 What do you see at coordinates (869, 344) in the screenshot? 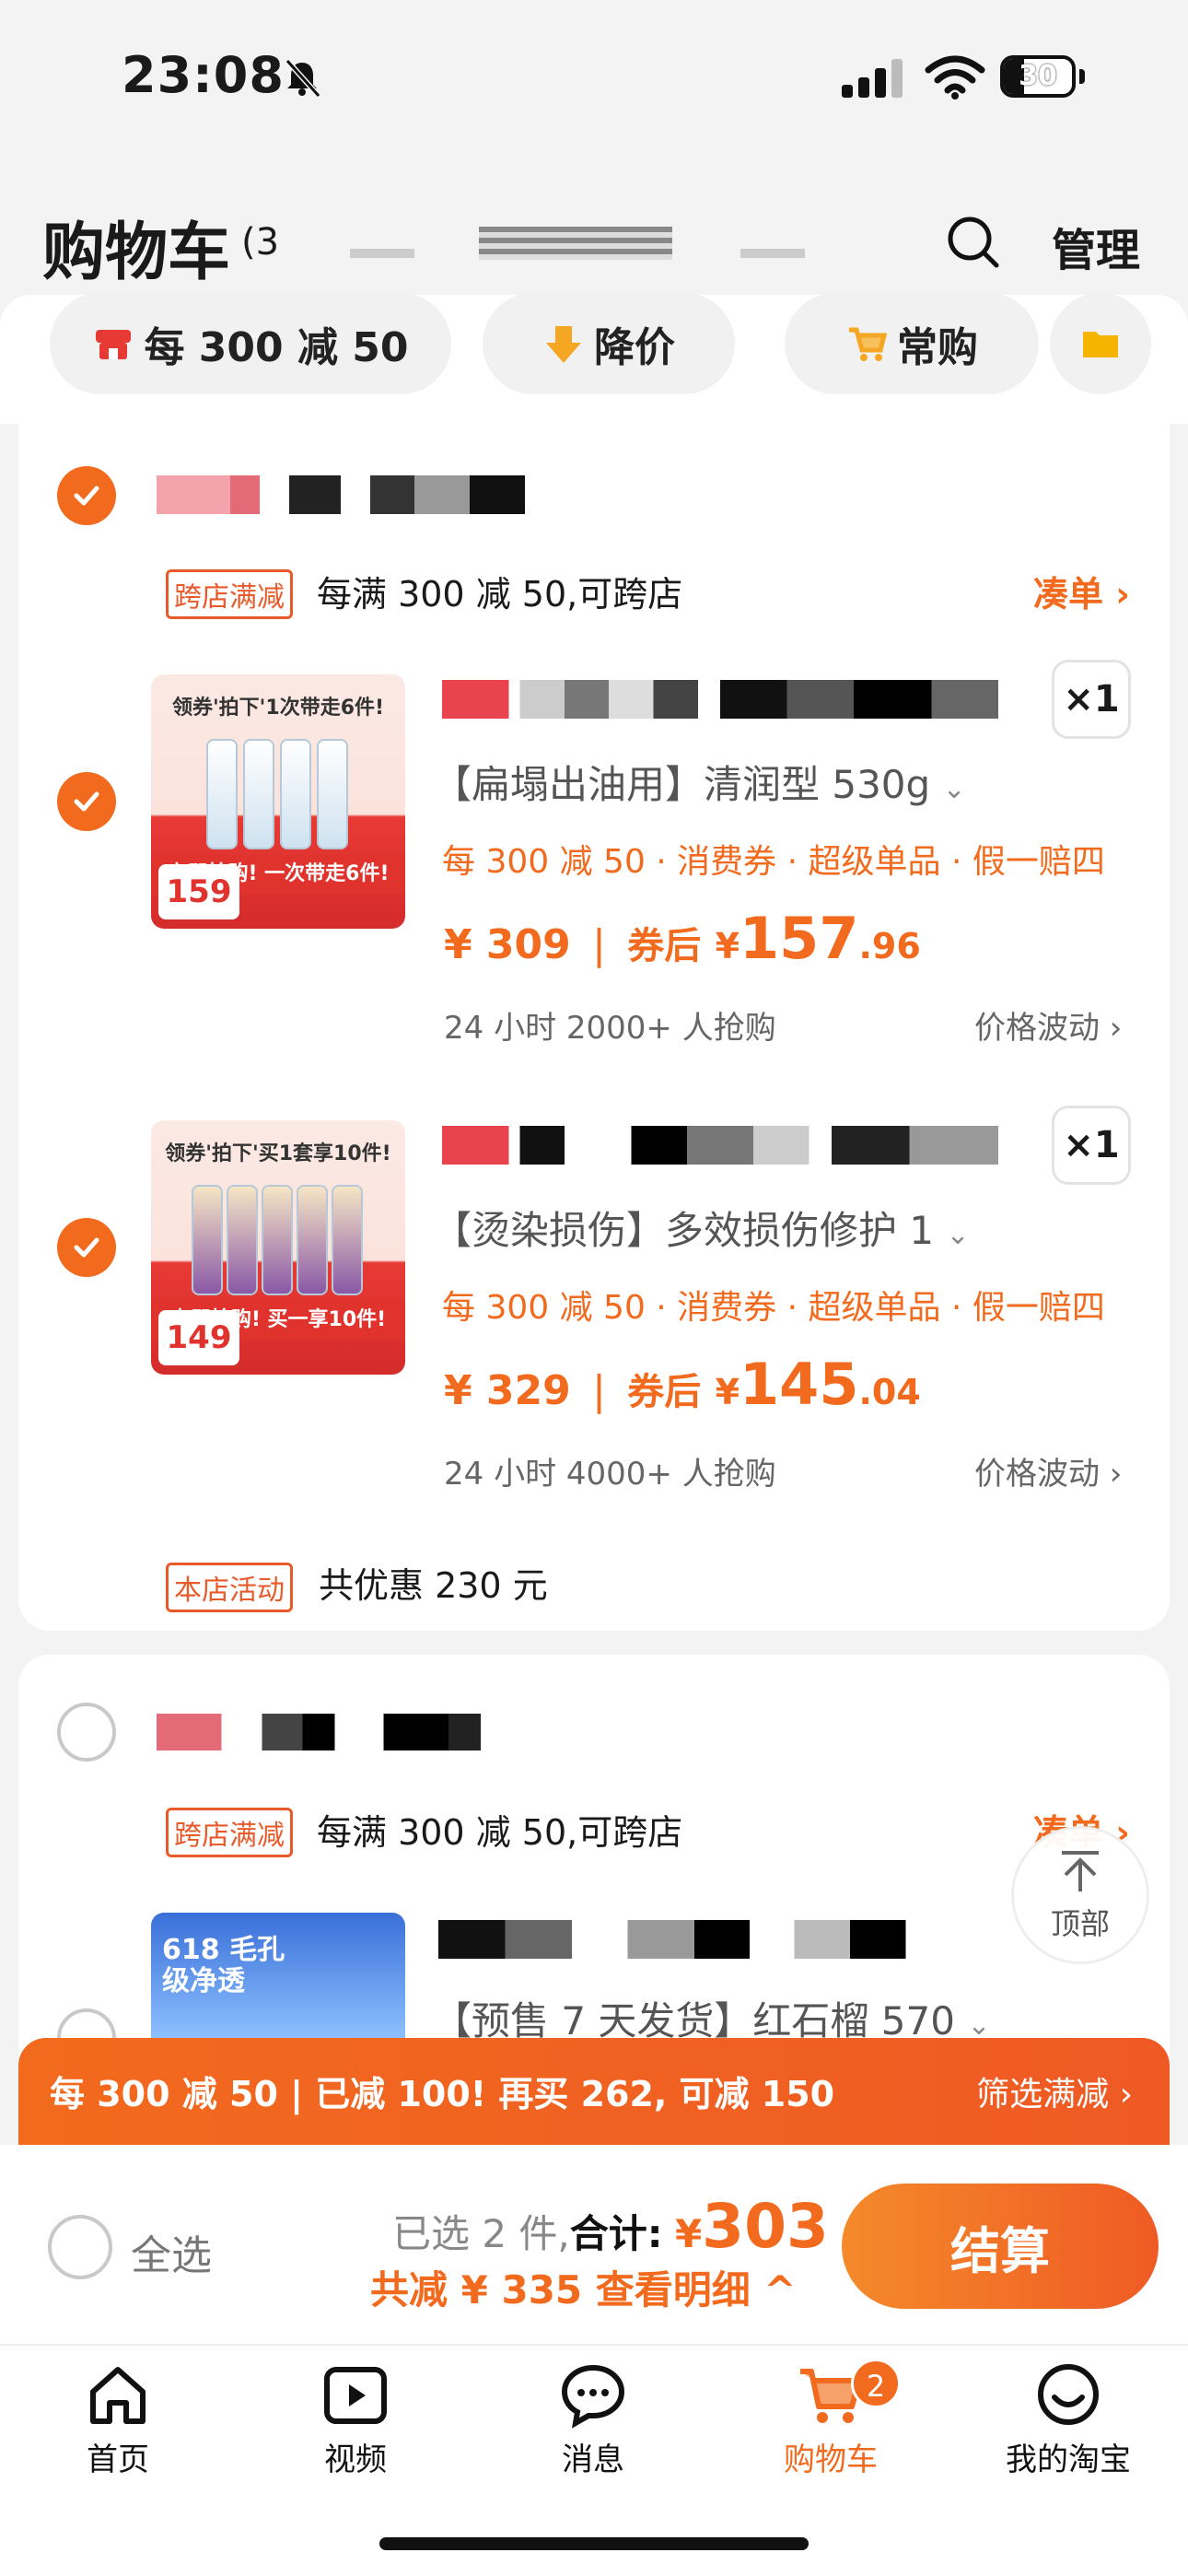
I see `cart-icon` at bounding box center [869, 344].